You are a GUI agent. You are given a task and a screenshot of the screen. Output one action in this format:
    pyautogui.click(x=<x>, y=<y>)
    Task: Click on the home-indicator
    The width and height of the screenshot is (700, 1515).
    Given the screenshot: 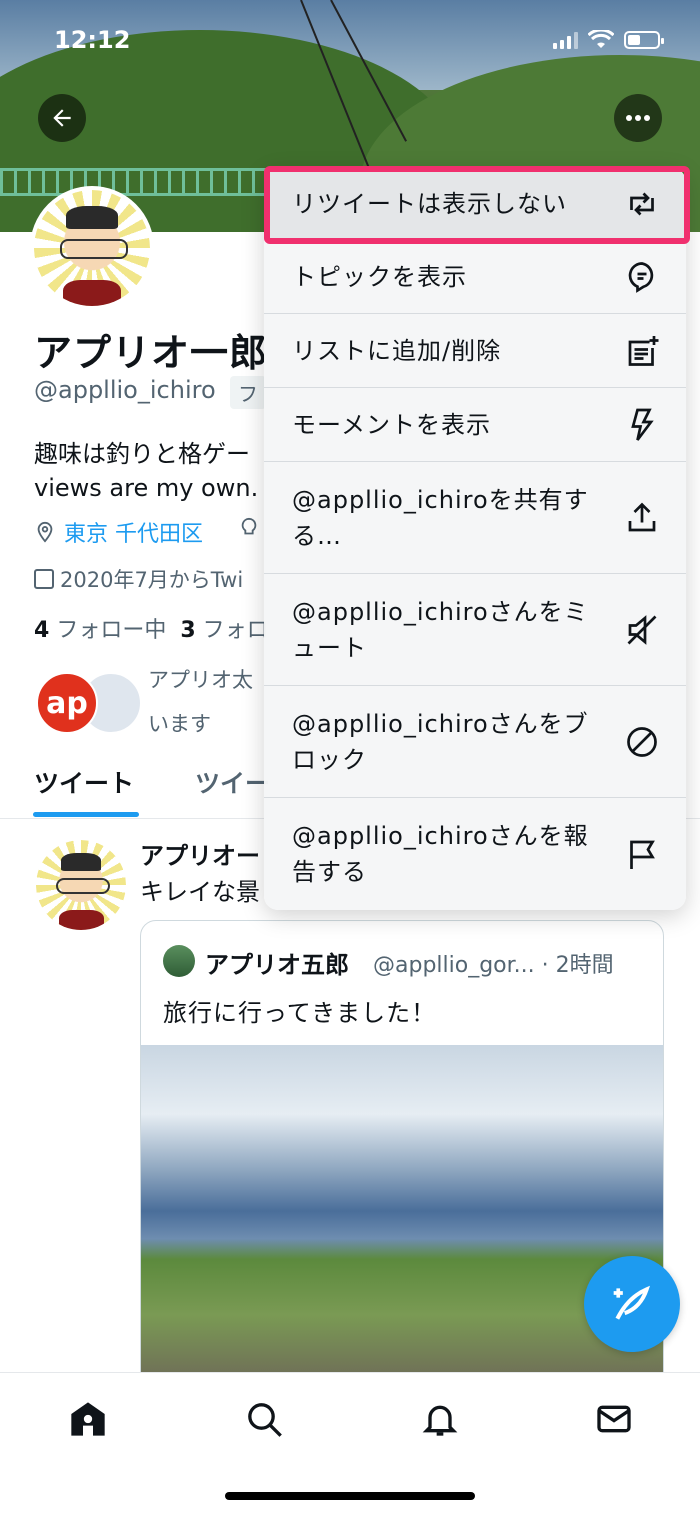 What is the action you would take?
    pyautogui.click(x=350, y=1496)
    